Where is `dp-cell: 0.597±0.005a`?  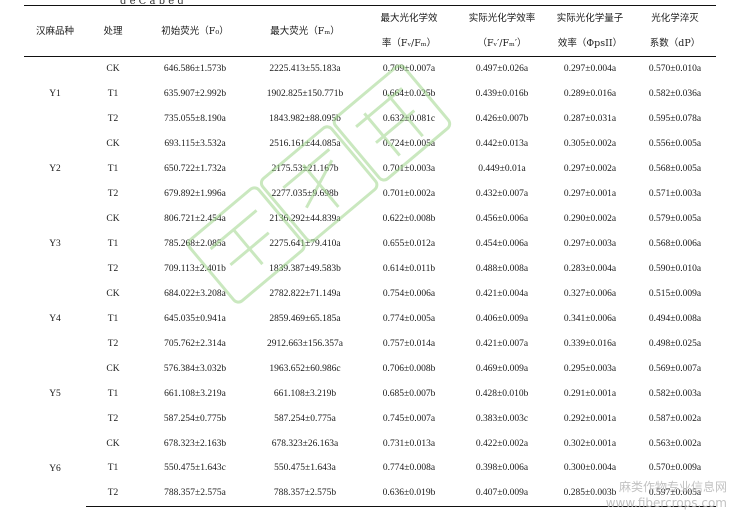
dp-cell: 0.597±0.005a is located at coordinates (675, 493).